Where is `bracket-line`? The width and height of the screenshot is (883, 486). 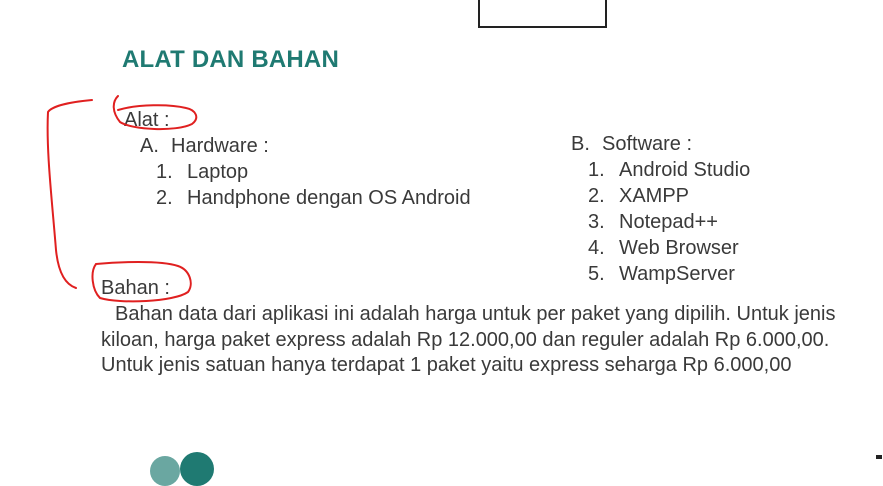 bracket-line is located at coordinates (69, 194).